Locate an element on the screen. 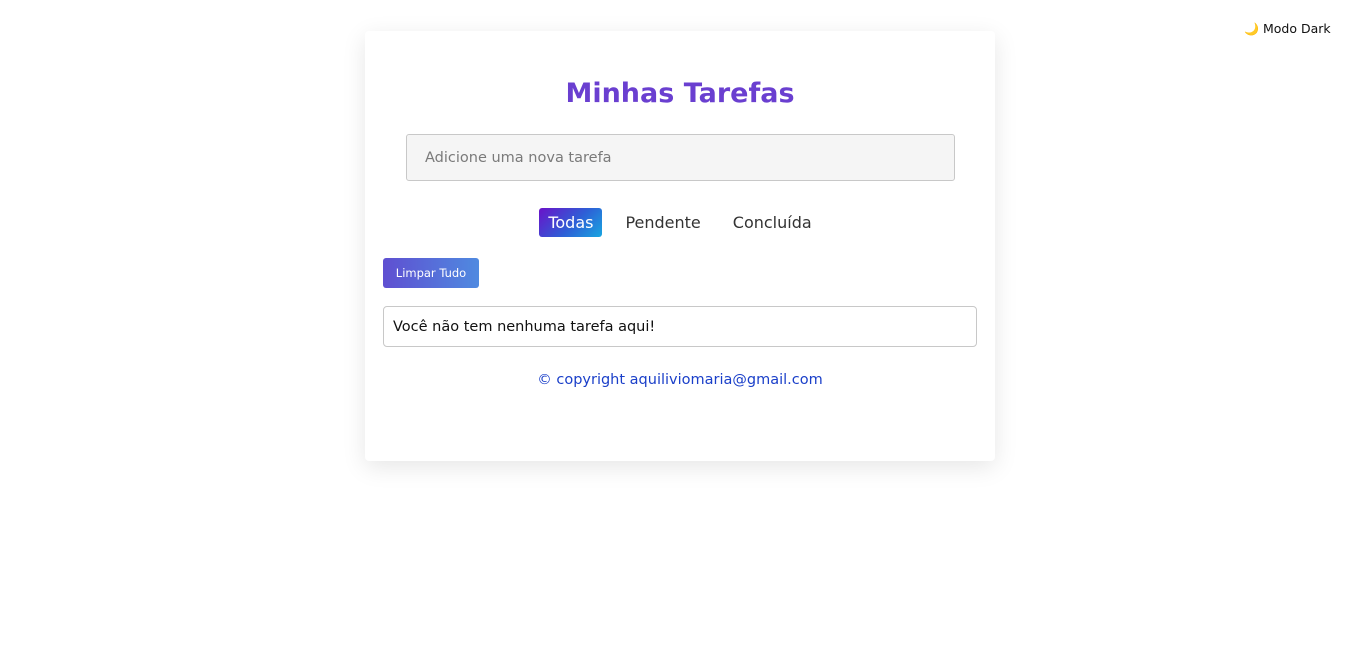 The height and width of the screenshot is (647, 1363). page-title: Minhas Tarefas is located at coordinates (680, 93).